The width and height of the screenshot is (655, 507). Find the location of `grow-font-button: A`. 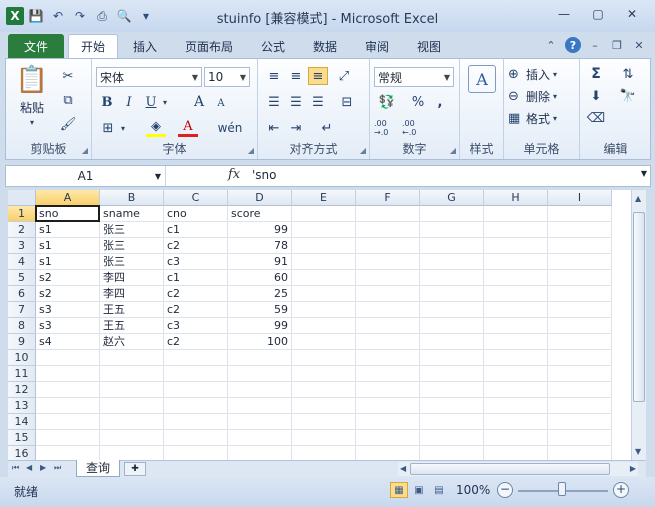

grow-font-button: A is located at coordinates (199, 102).